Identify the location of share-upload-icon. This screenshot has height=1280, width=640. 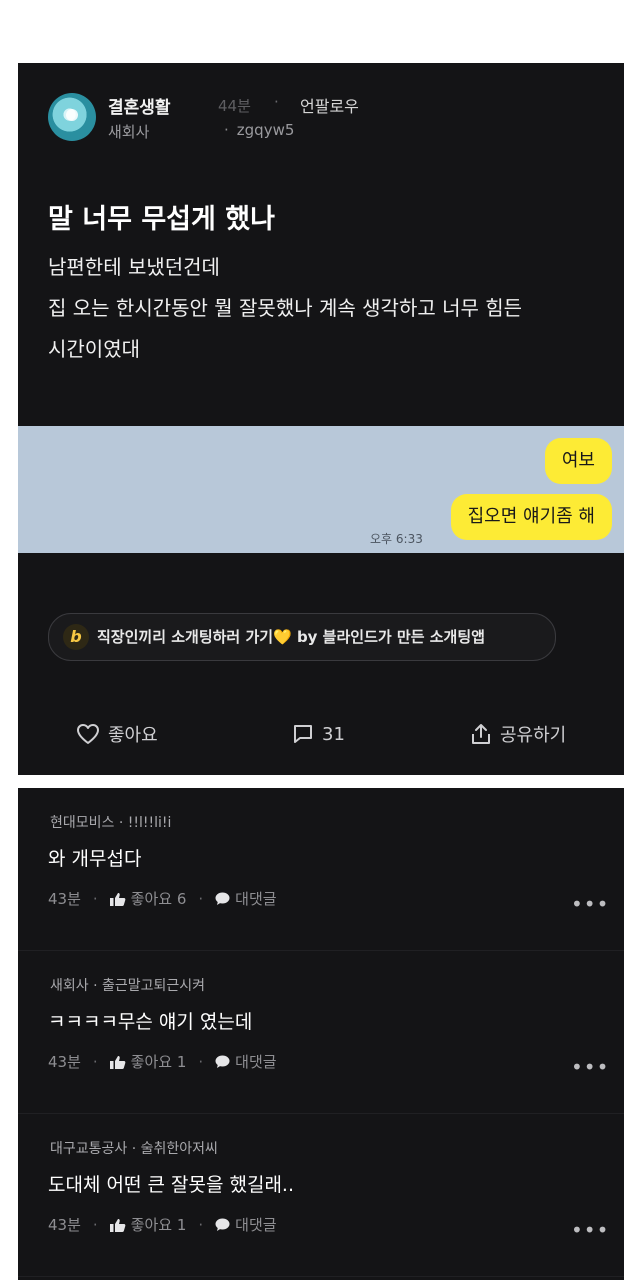
(481, 734).